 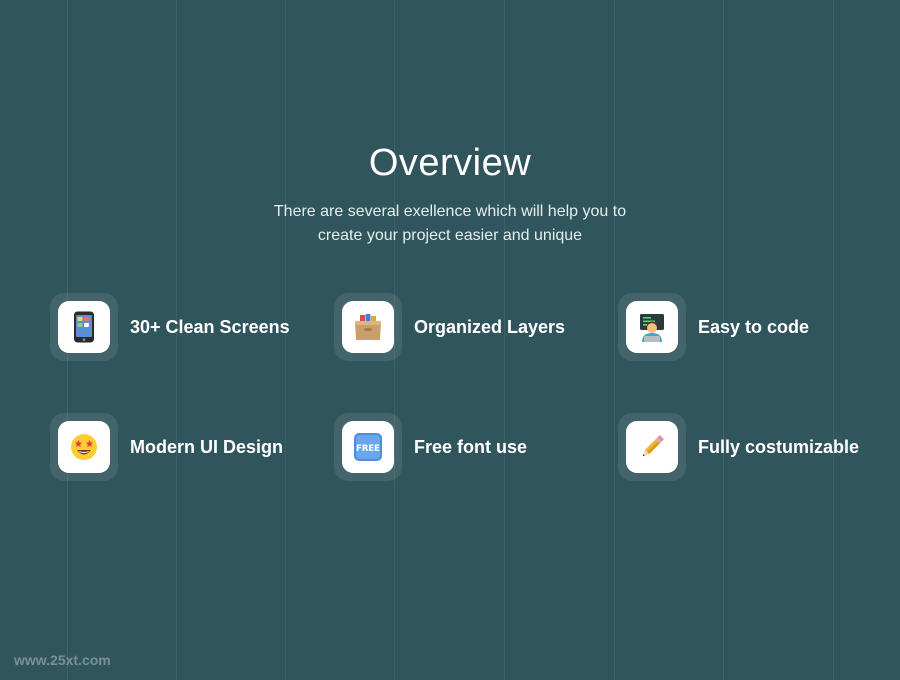 I want to click on free-button-icon: FREE, so click(x=368, y=447).